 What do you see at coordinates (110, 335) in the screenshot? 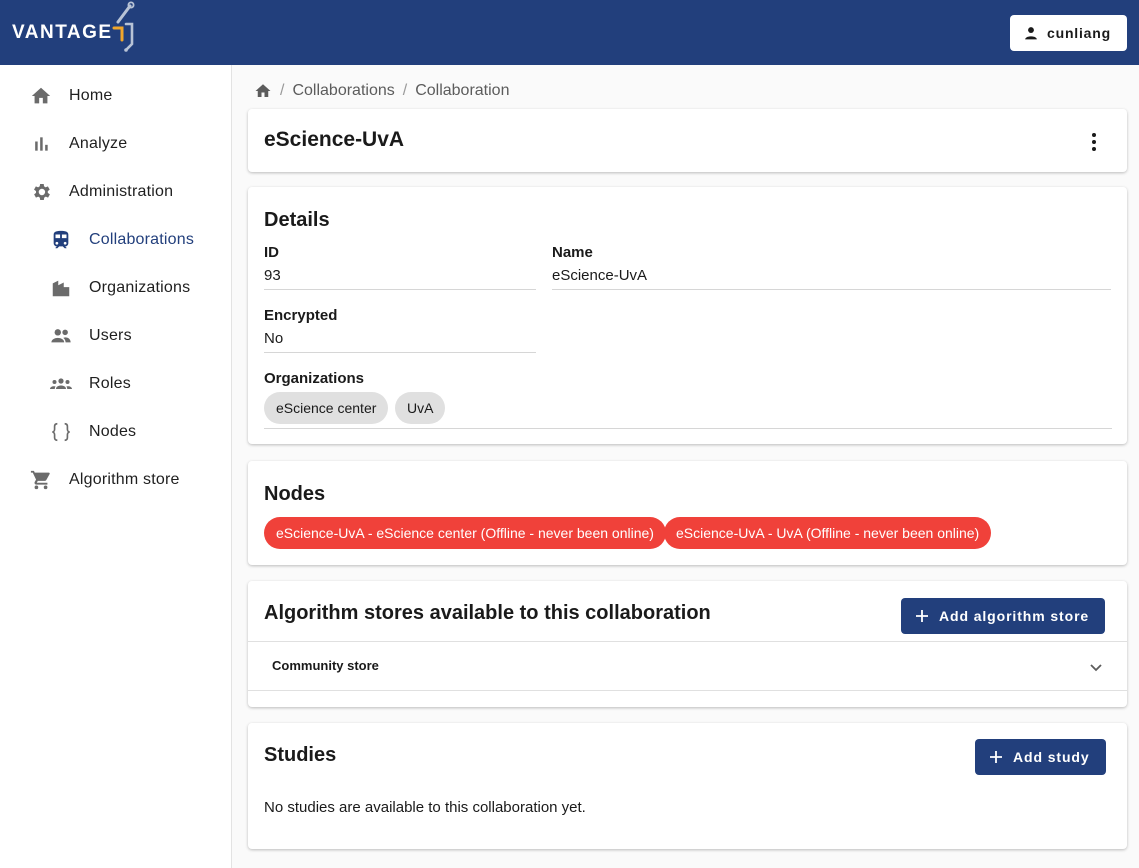
I see `sidebar-item-label: Users` at bounding box center [110, 335].